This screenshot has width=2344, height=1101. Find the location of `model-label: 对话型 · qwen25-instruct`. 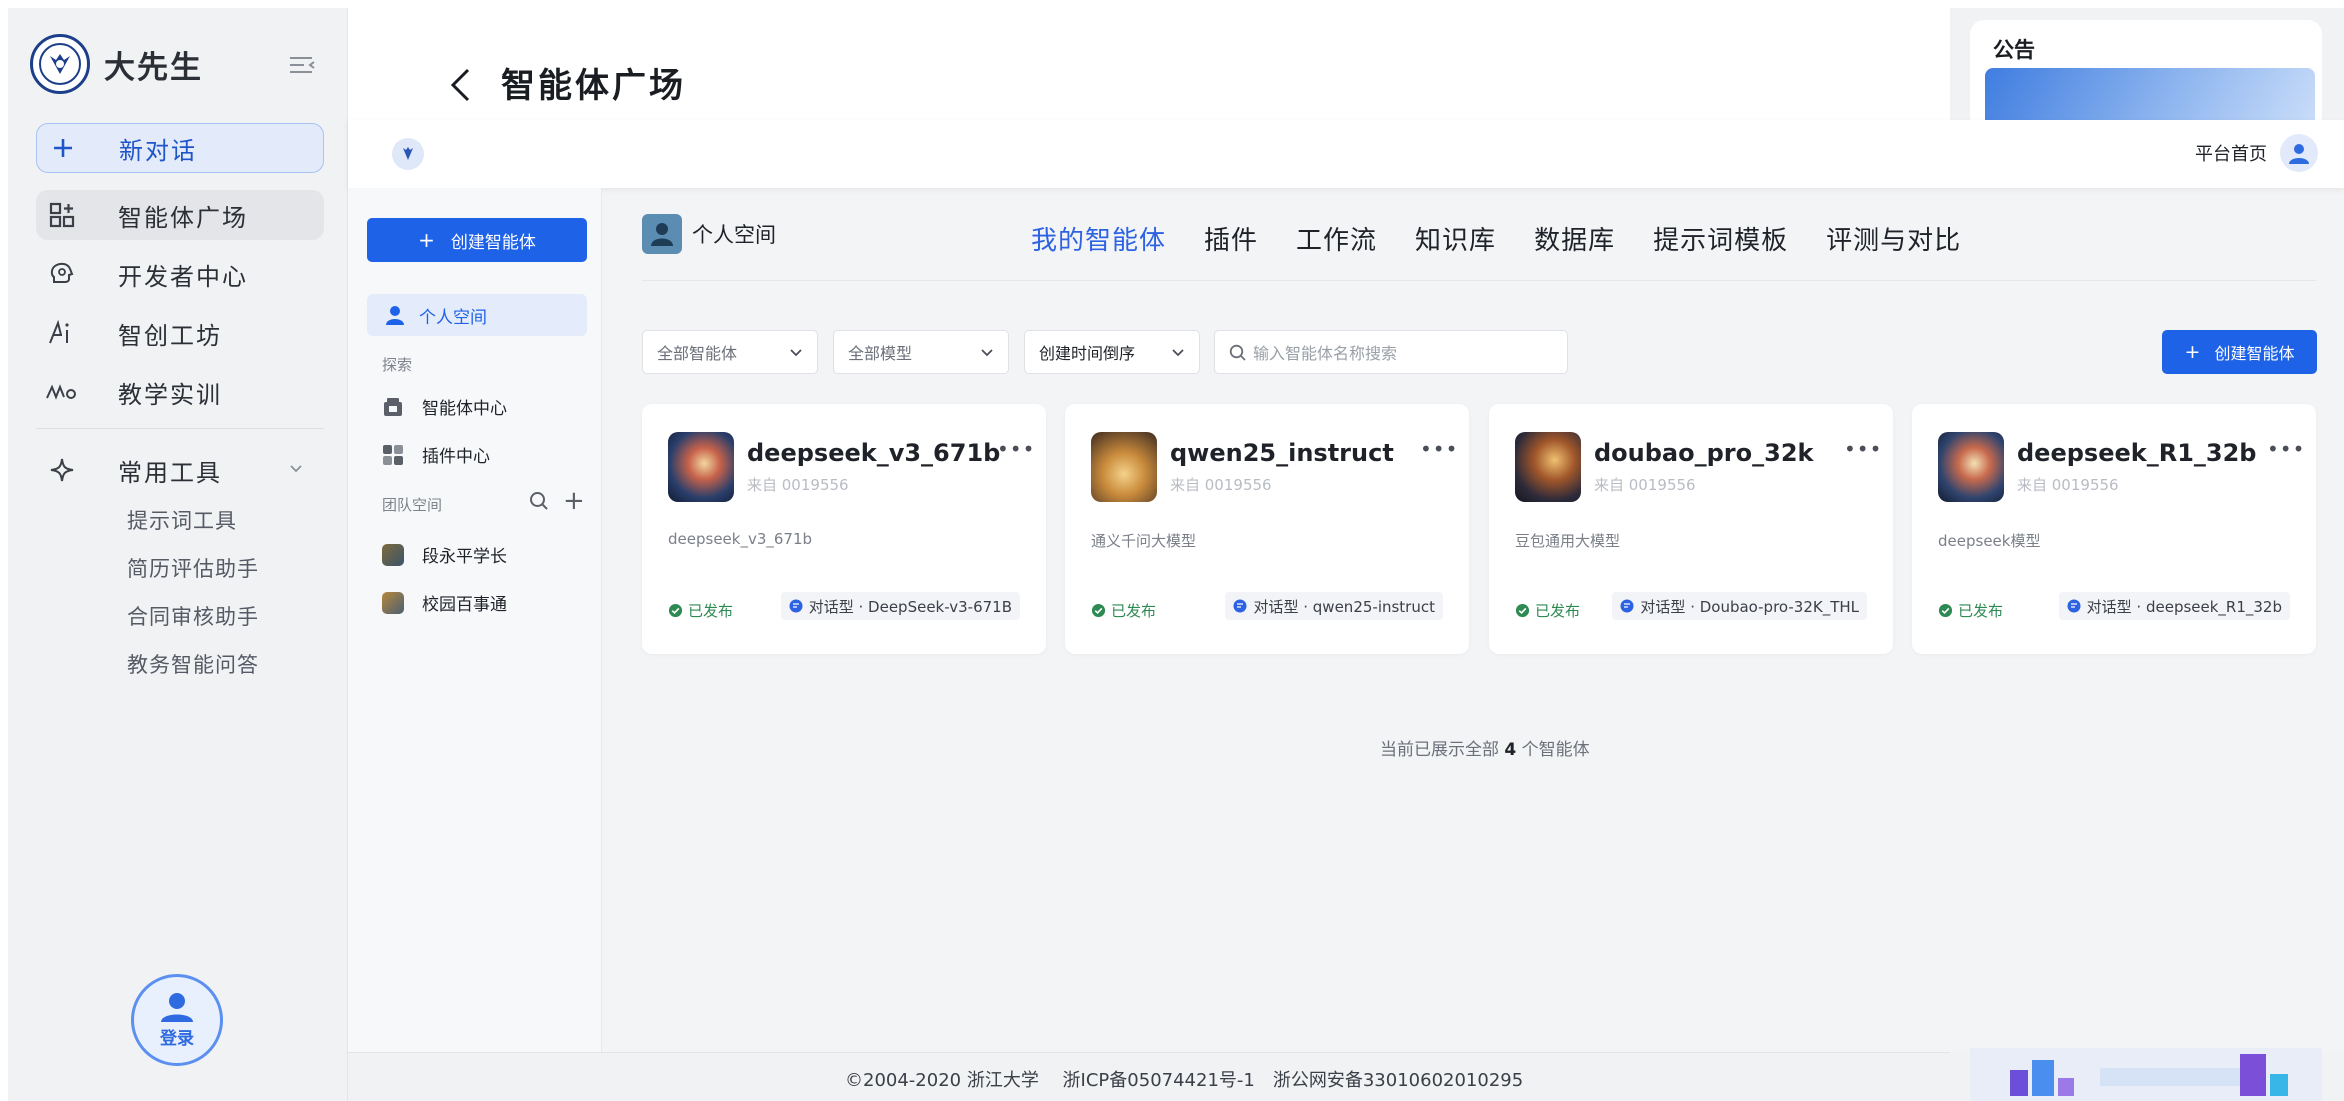

model-label: 对话型 · qwen25-instruct is located at coordinates (1344, 606).